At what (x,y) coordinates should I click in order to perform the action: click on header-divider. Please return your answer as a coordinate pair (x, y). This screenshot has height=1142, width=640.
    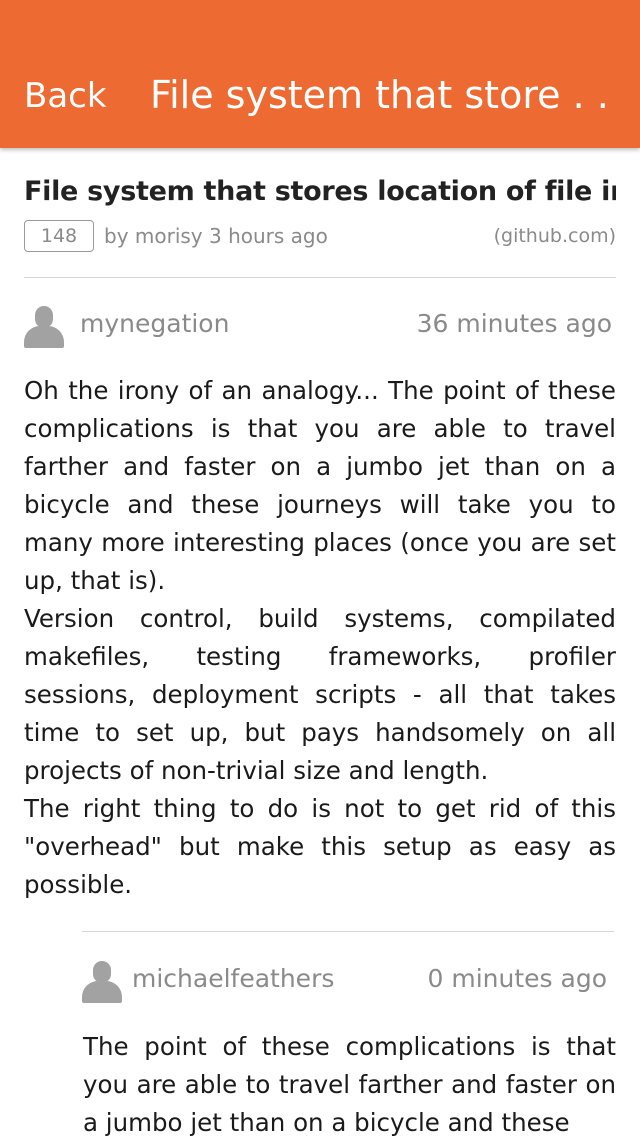
    Looking at the image, I should click on (320, 277).